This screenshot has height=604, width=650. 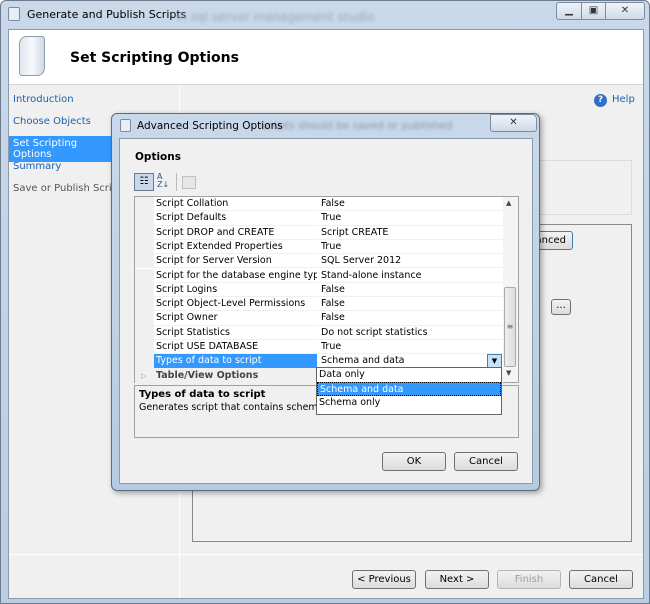 I want to click on types-dropdown-list: Data only Schema and data Schema only, so click(x=409, y=391).